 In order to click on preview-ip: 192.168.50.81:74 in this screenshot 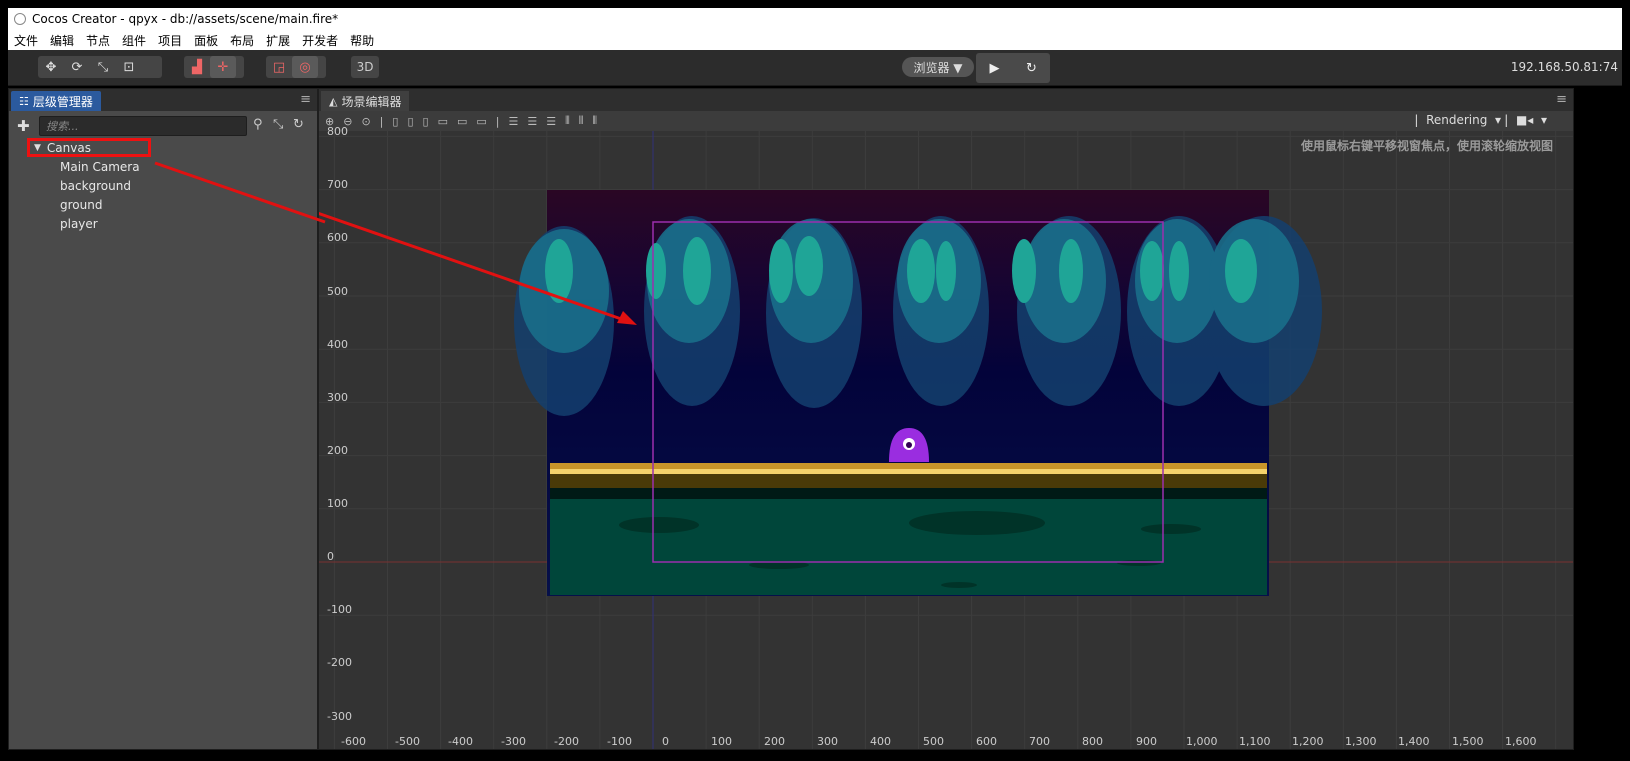, I will do `click(1564, 67)`.